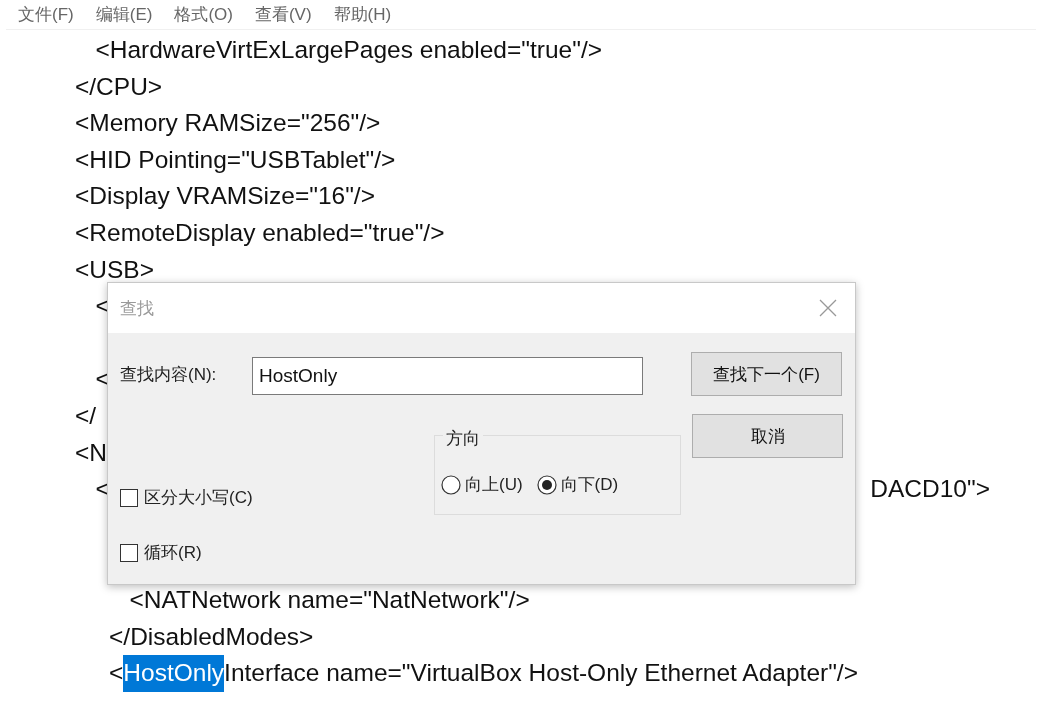 The image size is (1042, 727). What do you see at coordinates (211, 636) in the screenshot?
I see `code-text: </DisabledModes>` at bounding box center [211, 636].